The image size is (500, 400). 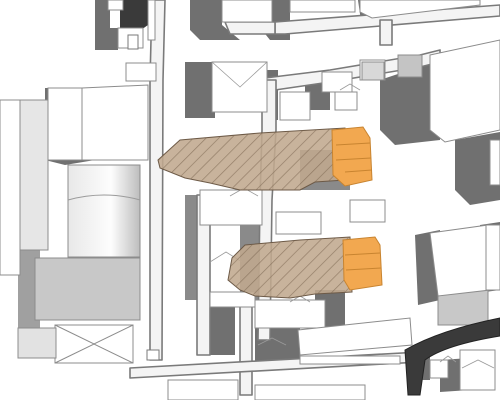 What do you see at coordinates (362, 263) in the screenshot?
I see `proposed-south-facade-highlight` at bounding box center [362, 263].